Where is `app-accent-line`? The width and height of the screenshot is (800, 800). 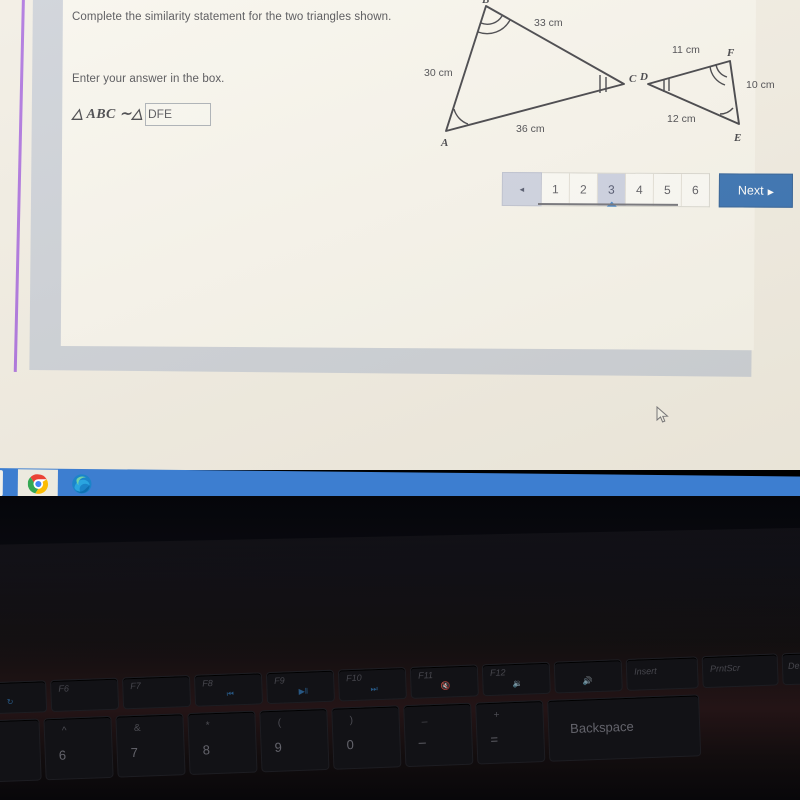 app-accent-line is located at coordinates (19, 186).